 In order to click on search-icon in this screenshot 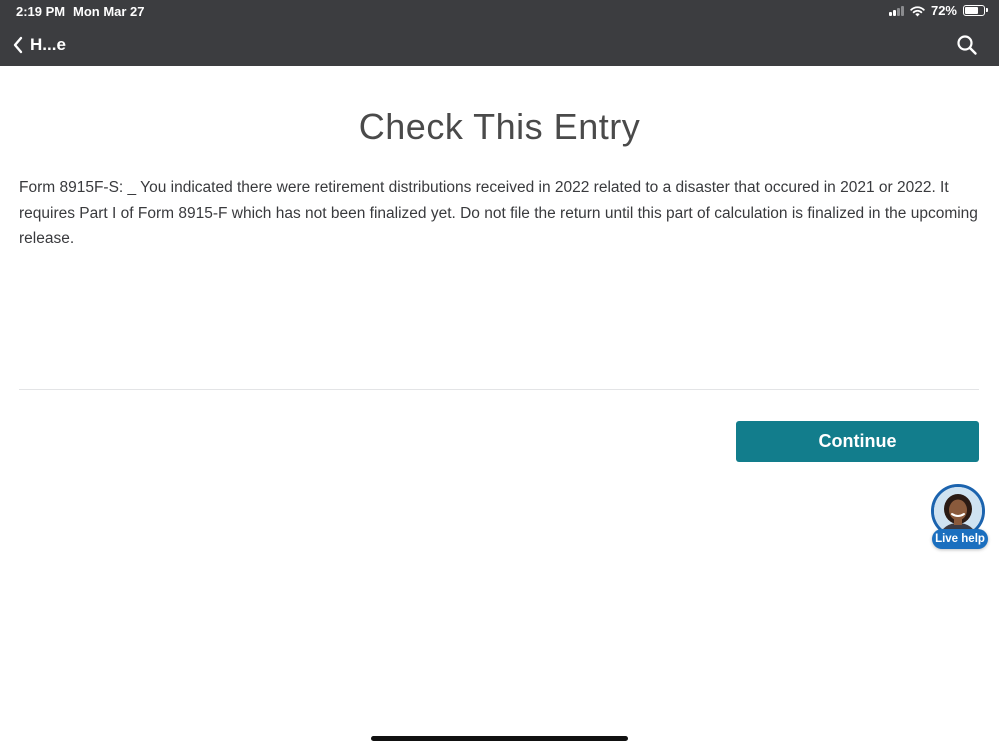, I will do `click(967, 45)`.